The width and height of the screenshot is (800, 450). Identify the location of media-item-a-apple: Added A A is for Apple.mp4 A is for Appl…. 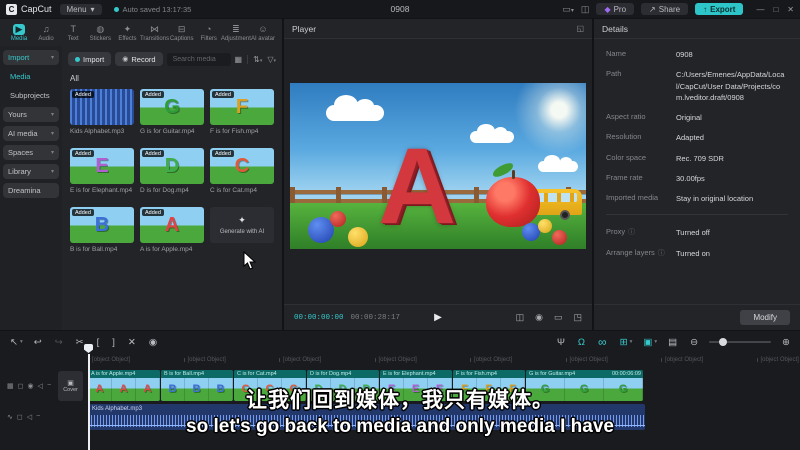
(172, 230).